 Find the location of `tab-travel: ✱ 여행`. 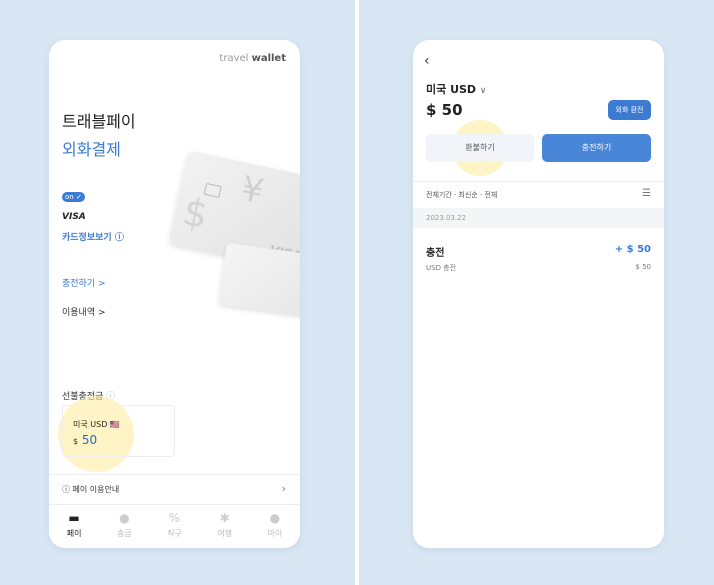

tab-travel: ✱ 여행 is located at coordinates (225, 526).